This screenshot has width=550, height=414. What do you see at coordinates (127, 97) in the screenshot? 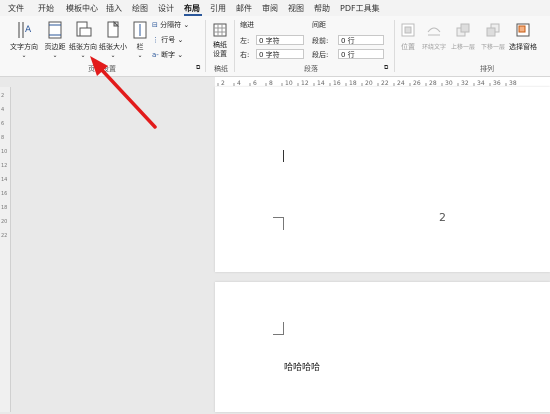
I see `annotation-arrow-line` at bounding box center [127, 97].